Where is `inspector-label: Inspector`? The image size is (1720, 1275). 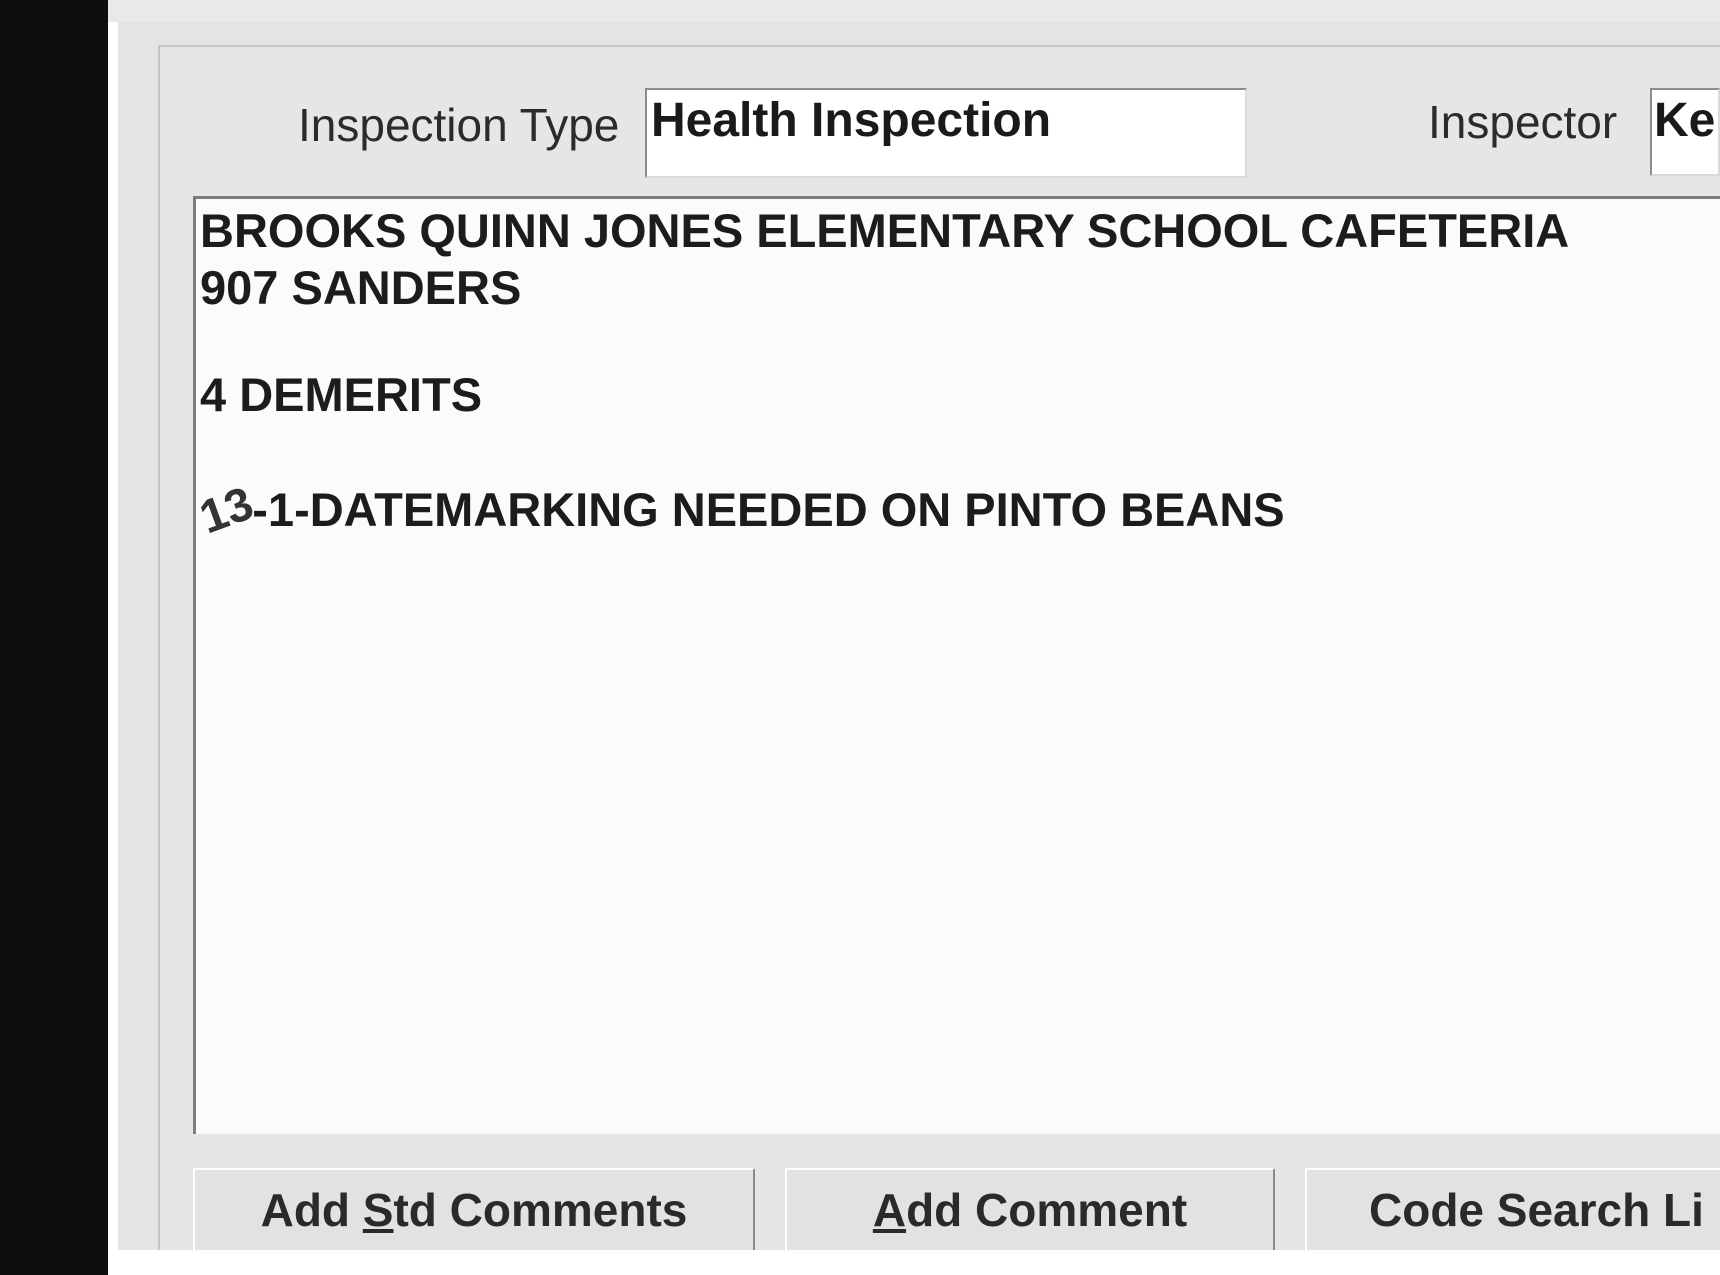 inspector-label: Inspector is located at coordinates (1523, 122).